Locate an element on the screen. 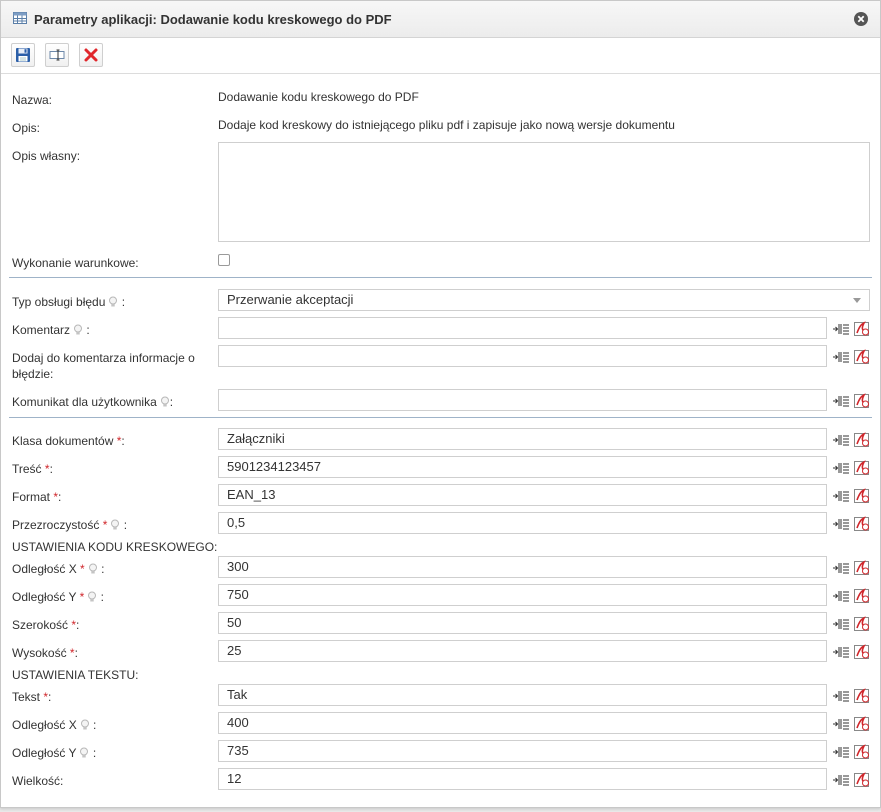 This screenshot has width=881, height=812. toolbar is located at coordinates (440, 56).